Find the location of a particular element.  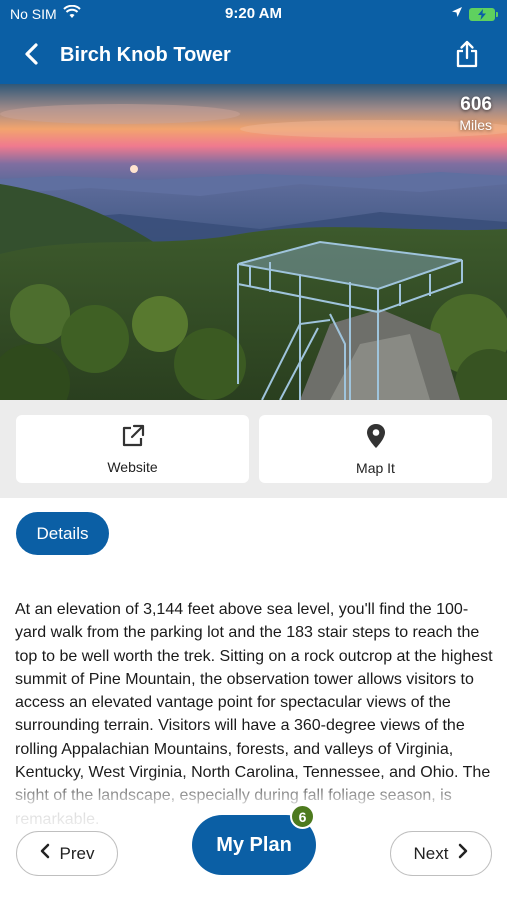

share-button is located at coordinates (467, 56).